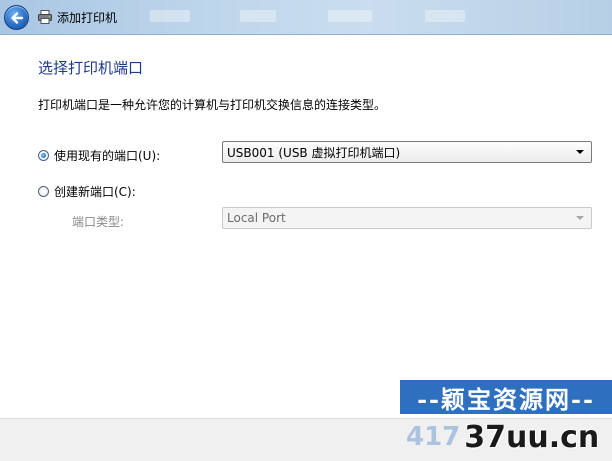 This screenshot has height=461, width=612. I want to click on page-description: 打印机端口是一种允许您的计算机与打印机交换信息的连接类型。, so click(212, 105).